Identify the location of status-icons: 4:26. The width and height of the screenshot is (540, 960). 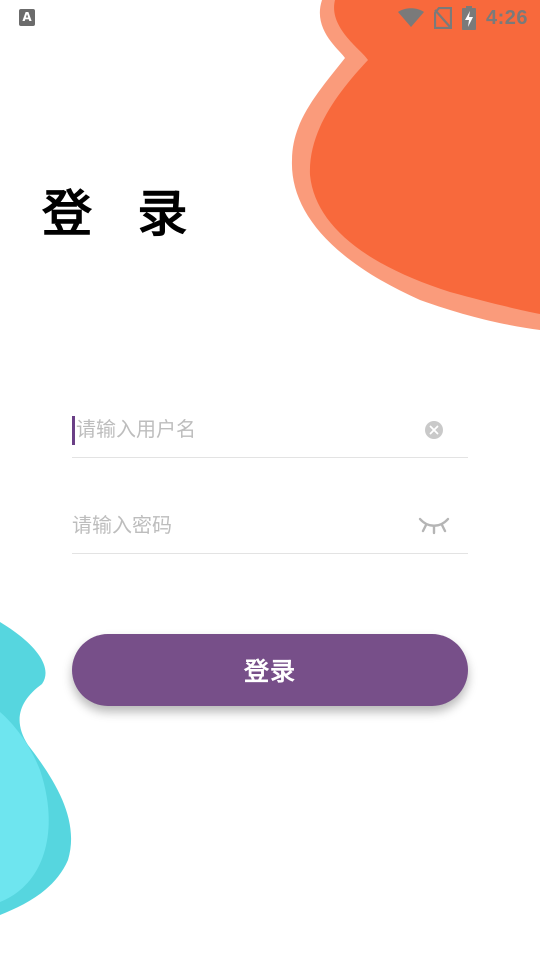
(462, 18).